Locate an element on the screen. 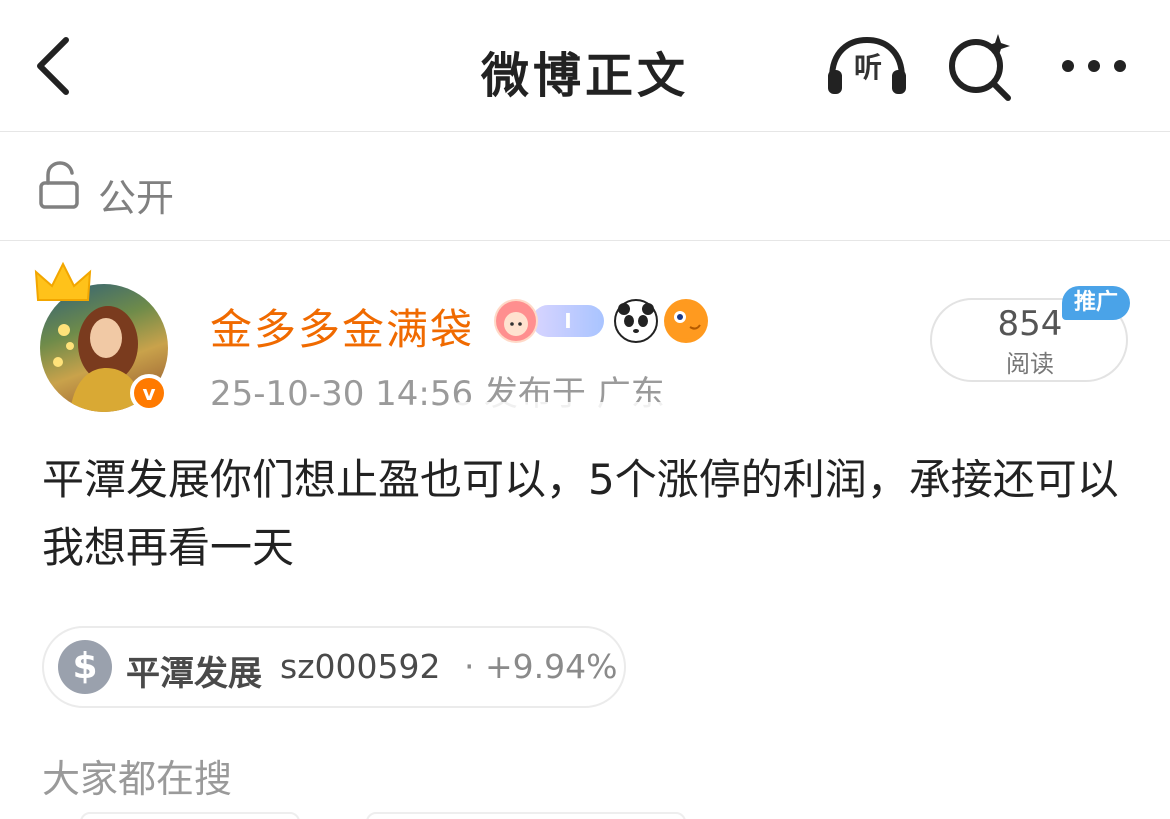 Image resolution: width=1170 pixels, height=819 pixels. panda-badge-icon is located at coordinates (636, 321).